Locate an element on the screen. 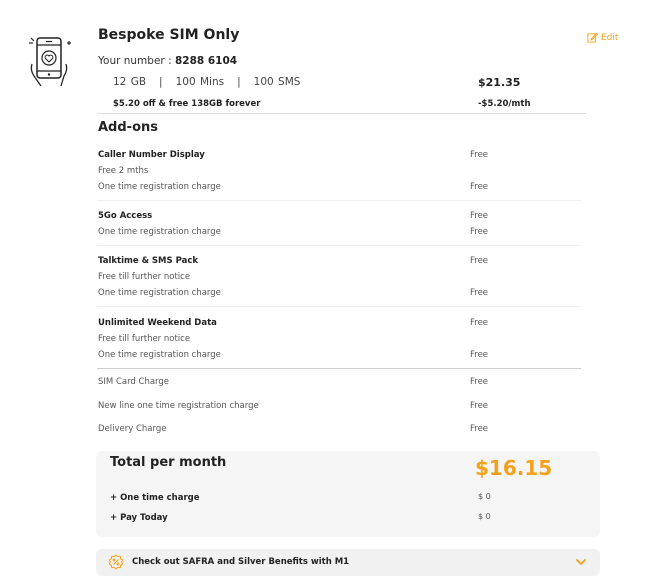 This screenshot has height=586, width=660. charge-sim-card: SIM Card Charge Free is located at coordinates (340, 382).